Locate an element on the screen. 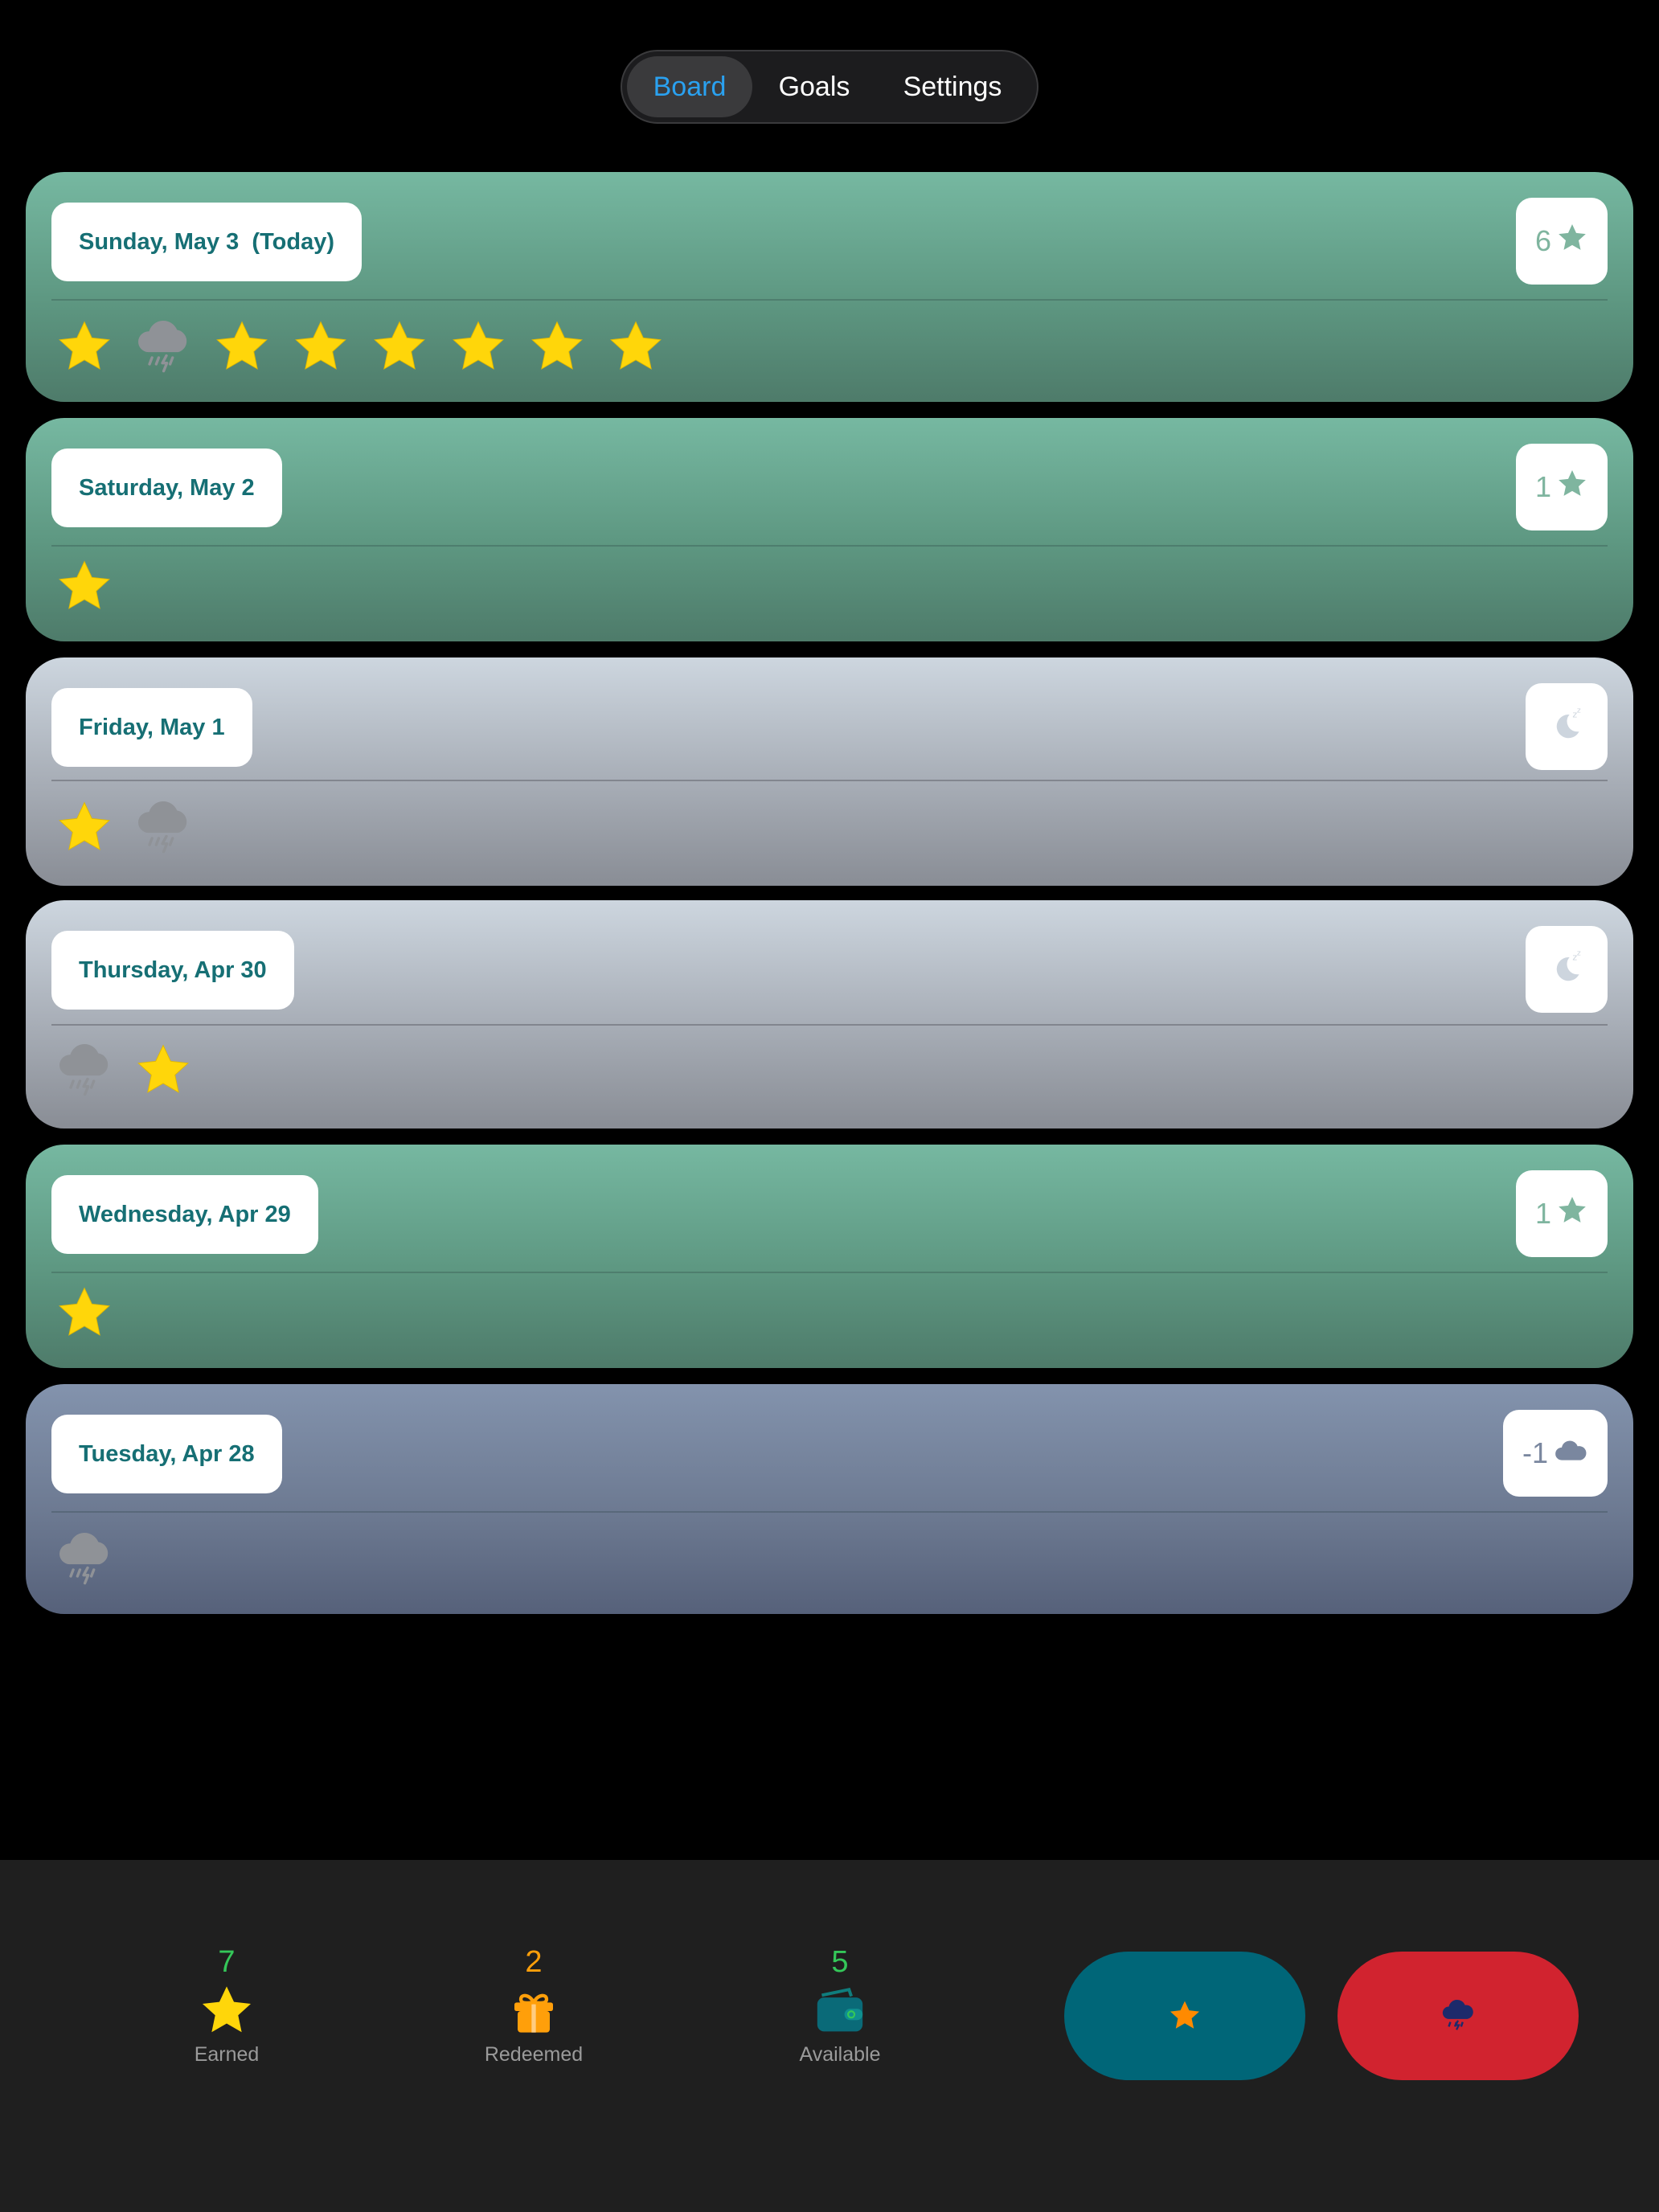 The image size is (1659, 2212). day-score-badge: 6 is located at coordinates (1561, 242).